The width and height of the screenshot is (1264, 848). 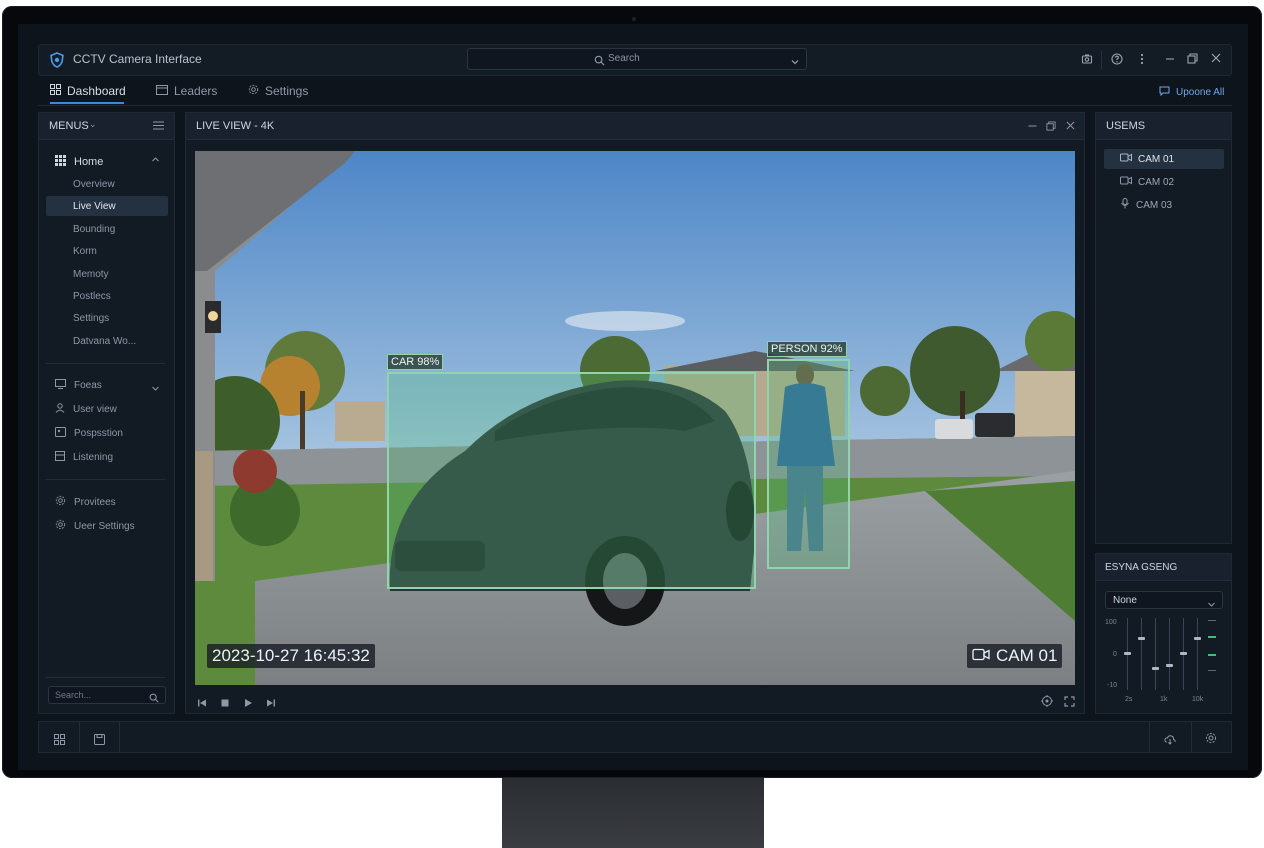 What do you see at coordinates (98, 433) in the screenshot?
I see `sidebar-item-label: Pospsstion` at bounding box center [98, 433].